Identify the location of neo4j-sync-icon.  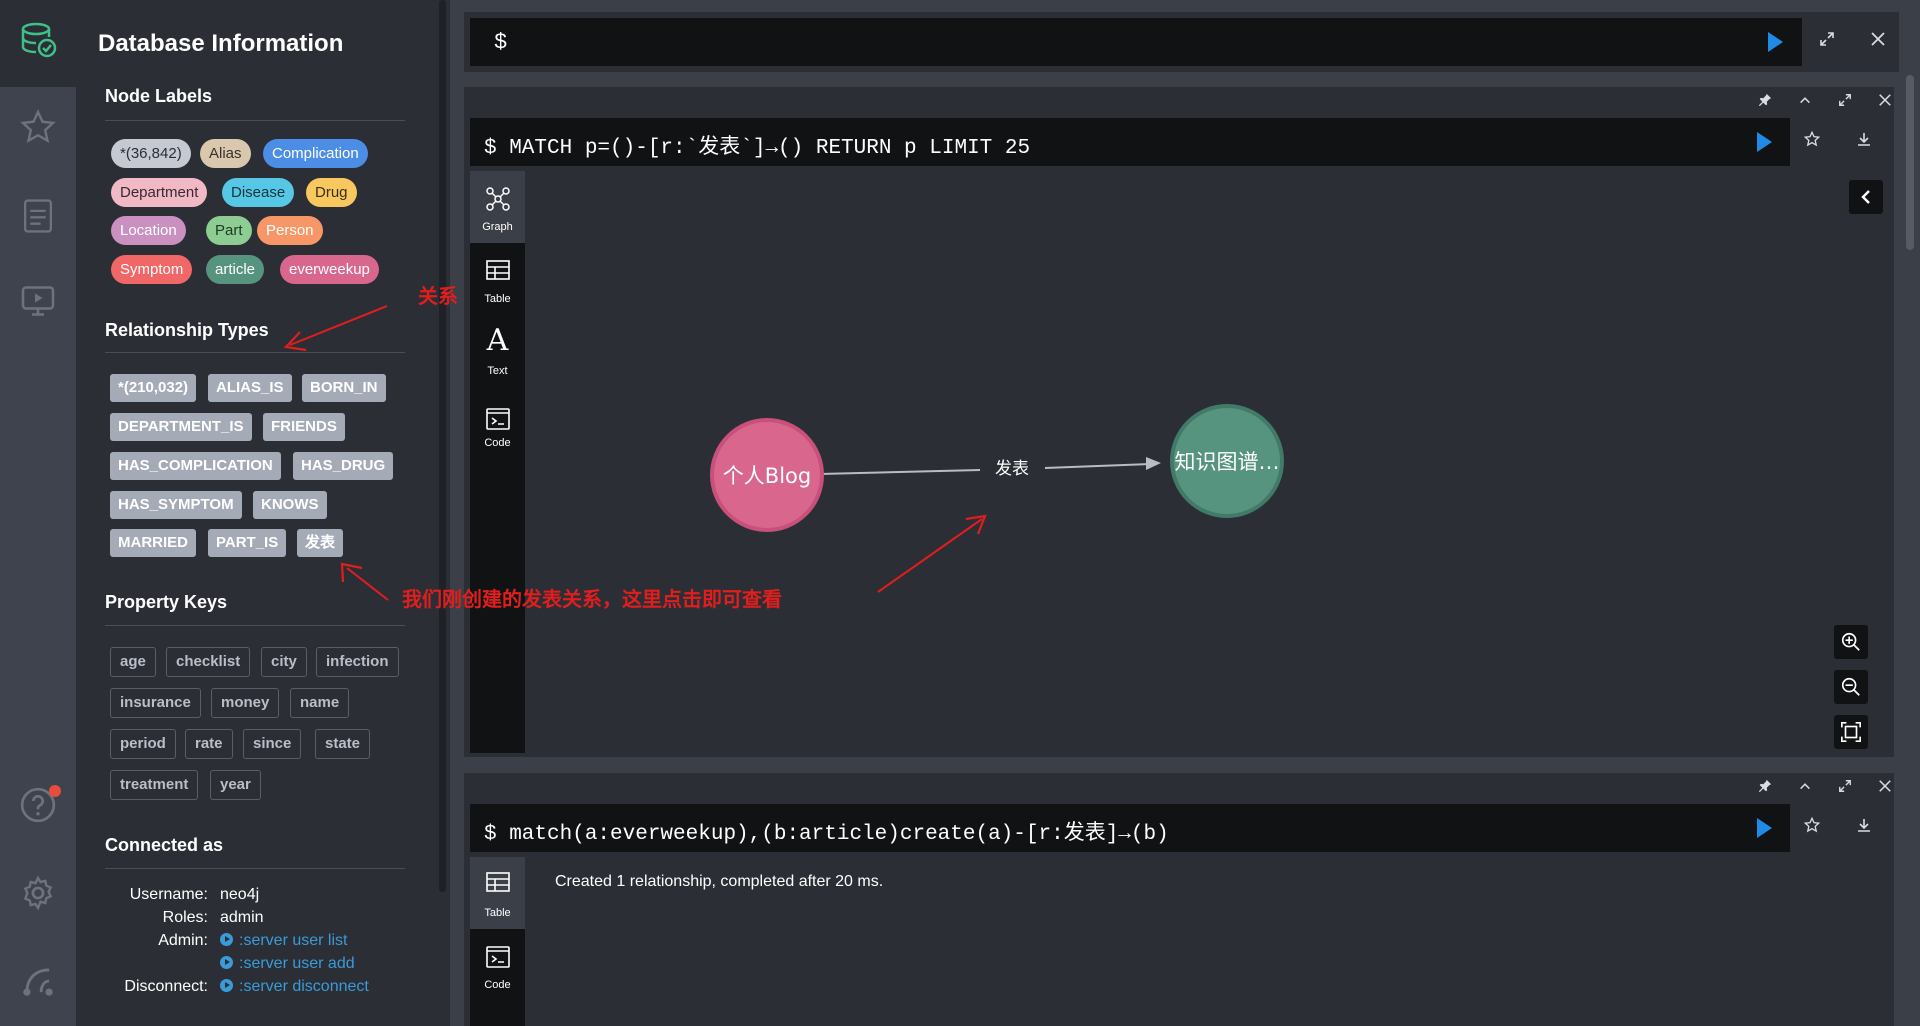
(38, 981).